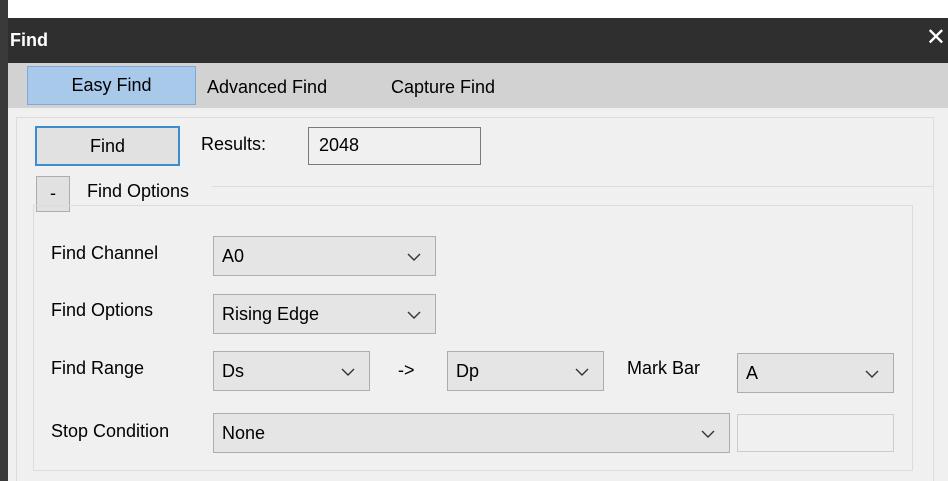 This screenshot has width=948, height=481. Describe the element at coordinates (471, 433) in the screenshot. I see `stop-condition-select: None` at that location.